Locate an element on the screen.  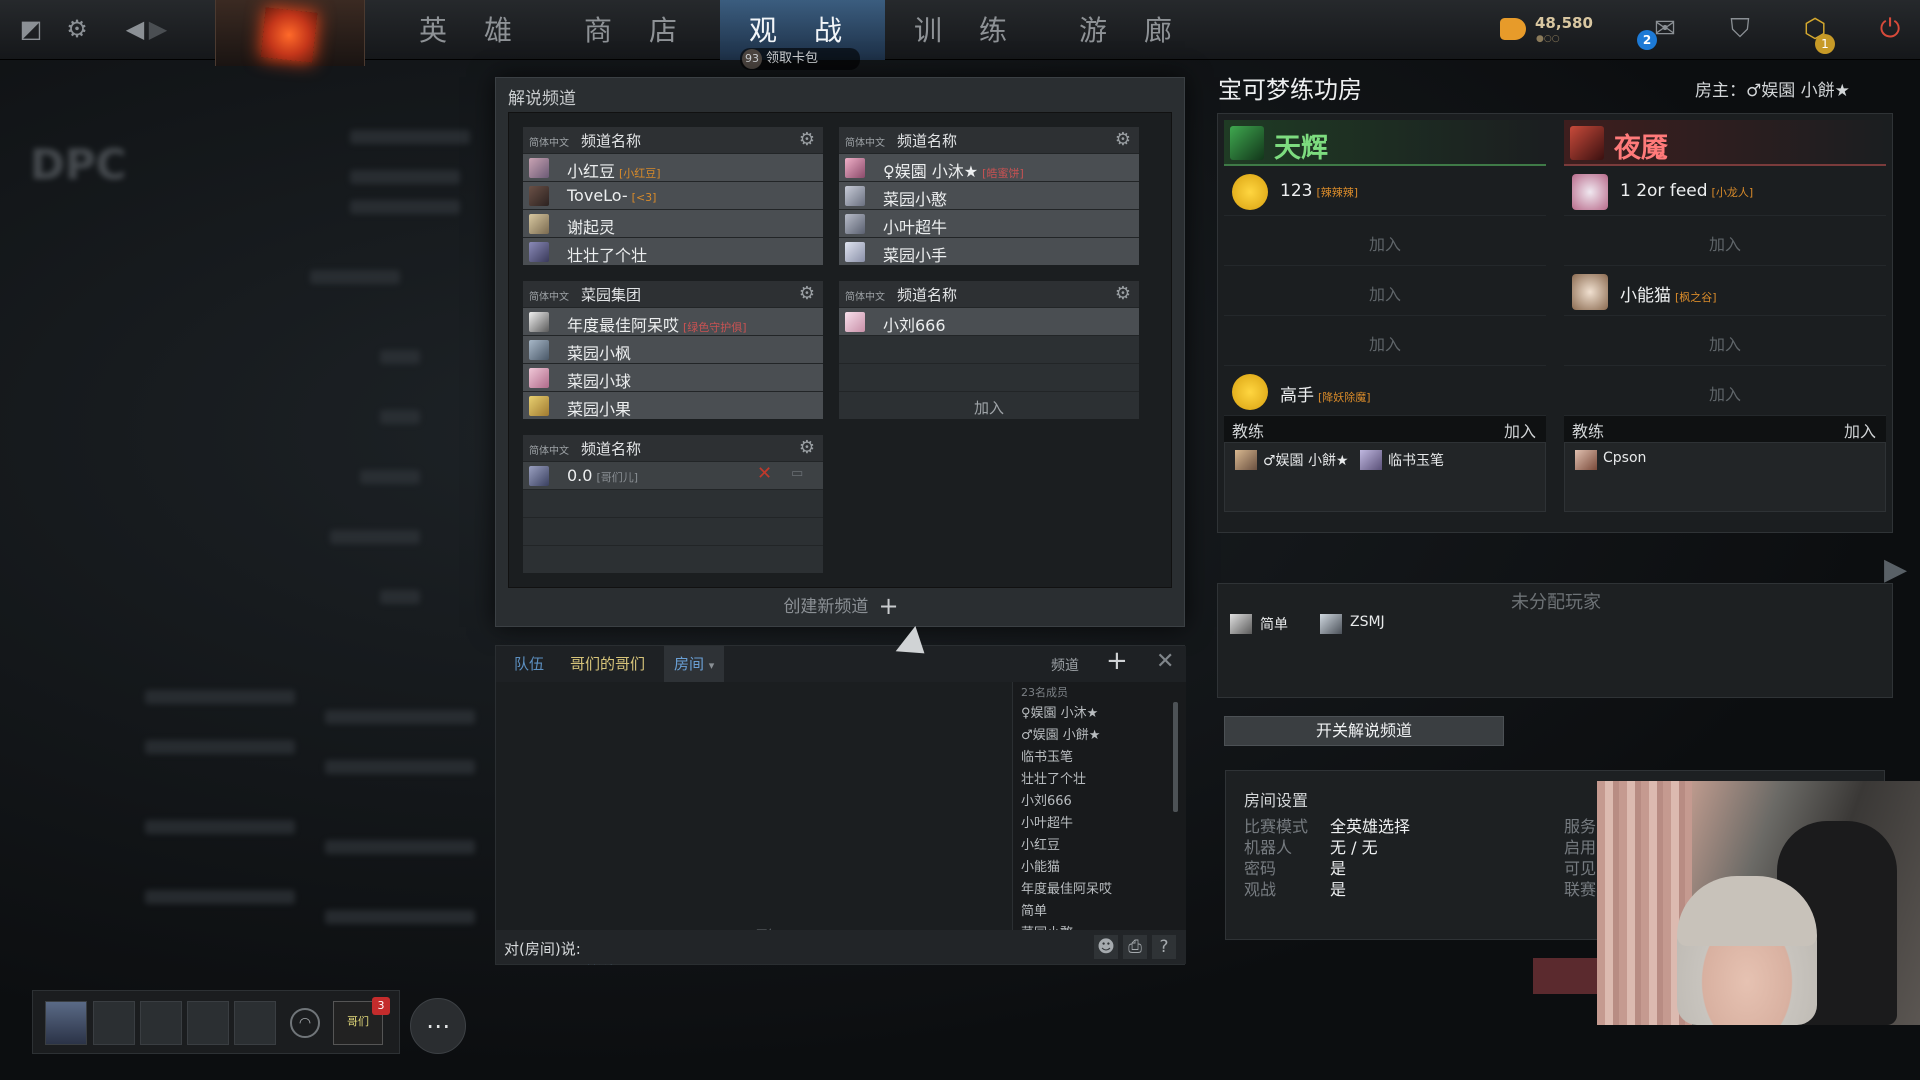
channel-member: 年度最佳阿呆哎 [绿色守护俱] is located at coordinates (673, 321).